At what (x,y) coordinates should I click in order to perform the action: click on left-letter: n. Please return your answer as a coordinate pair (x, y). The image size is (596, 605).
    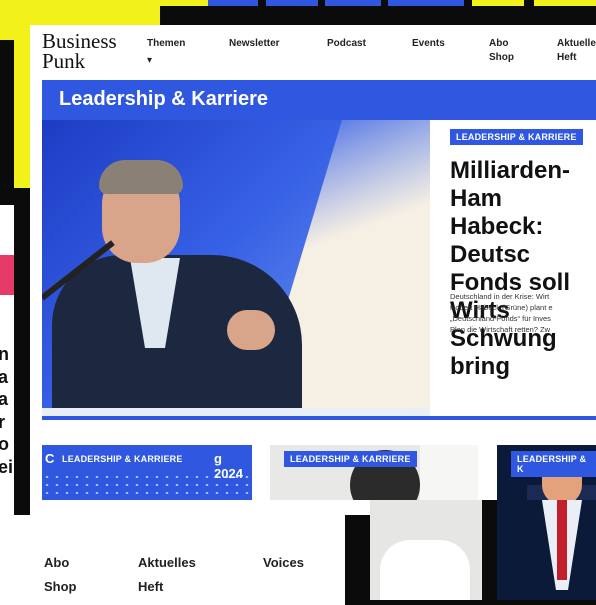
    Looking at the image, I should click on (4, 354).